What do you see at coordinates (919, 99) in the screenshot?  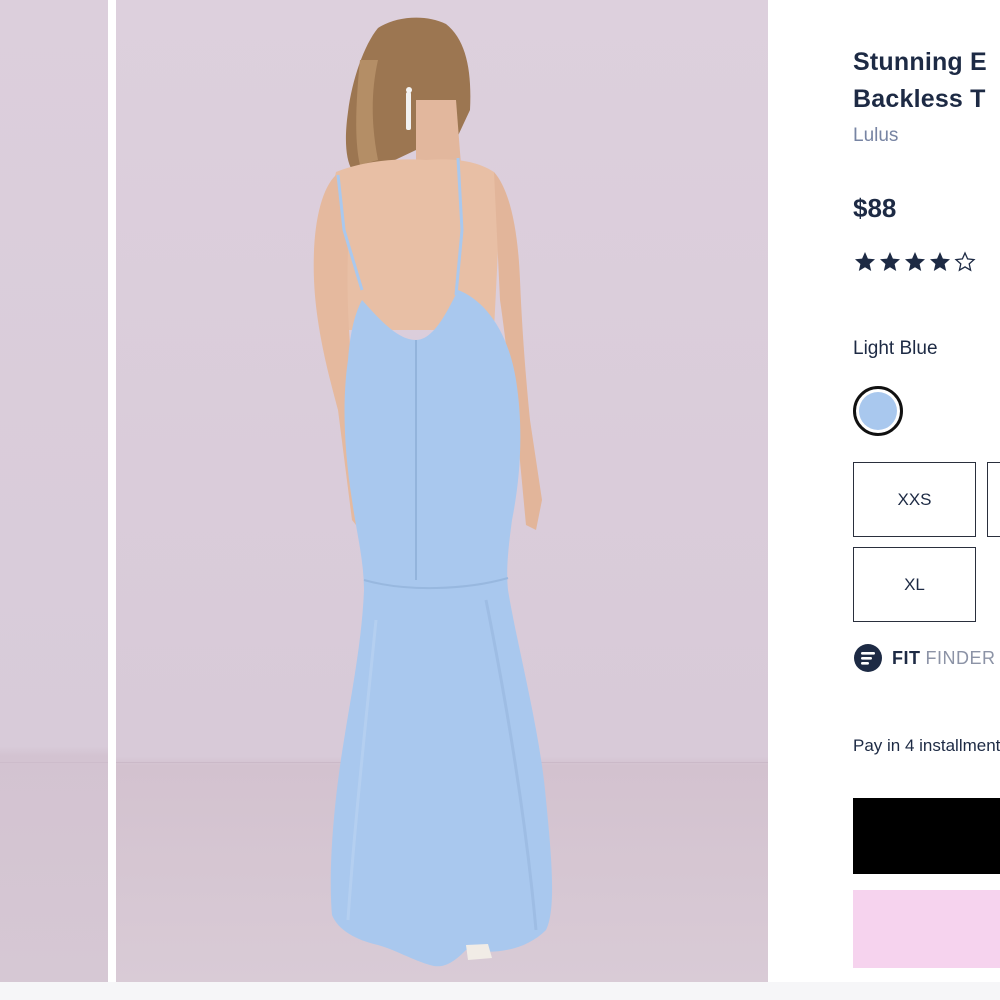 I see `product-title-line2: Backless T` at bounding box center [919, 99].